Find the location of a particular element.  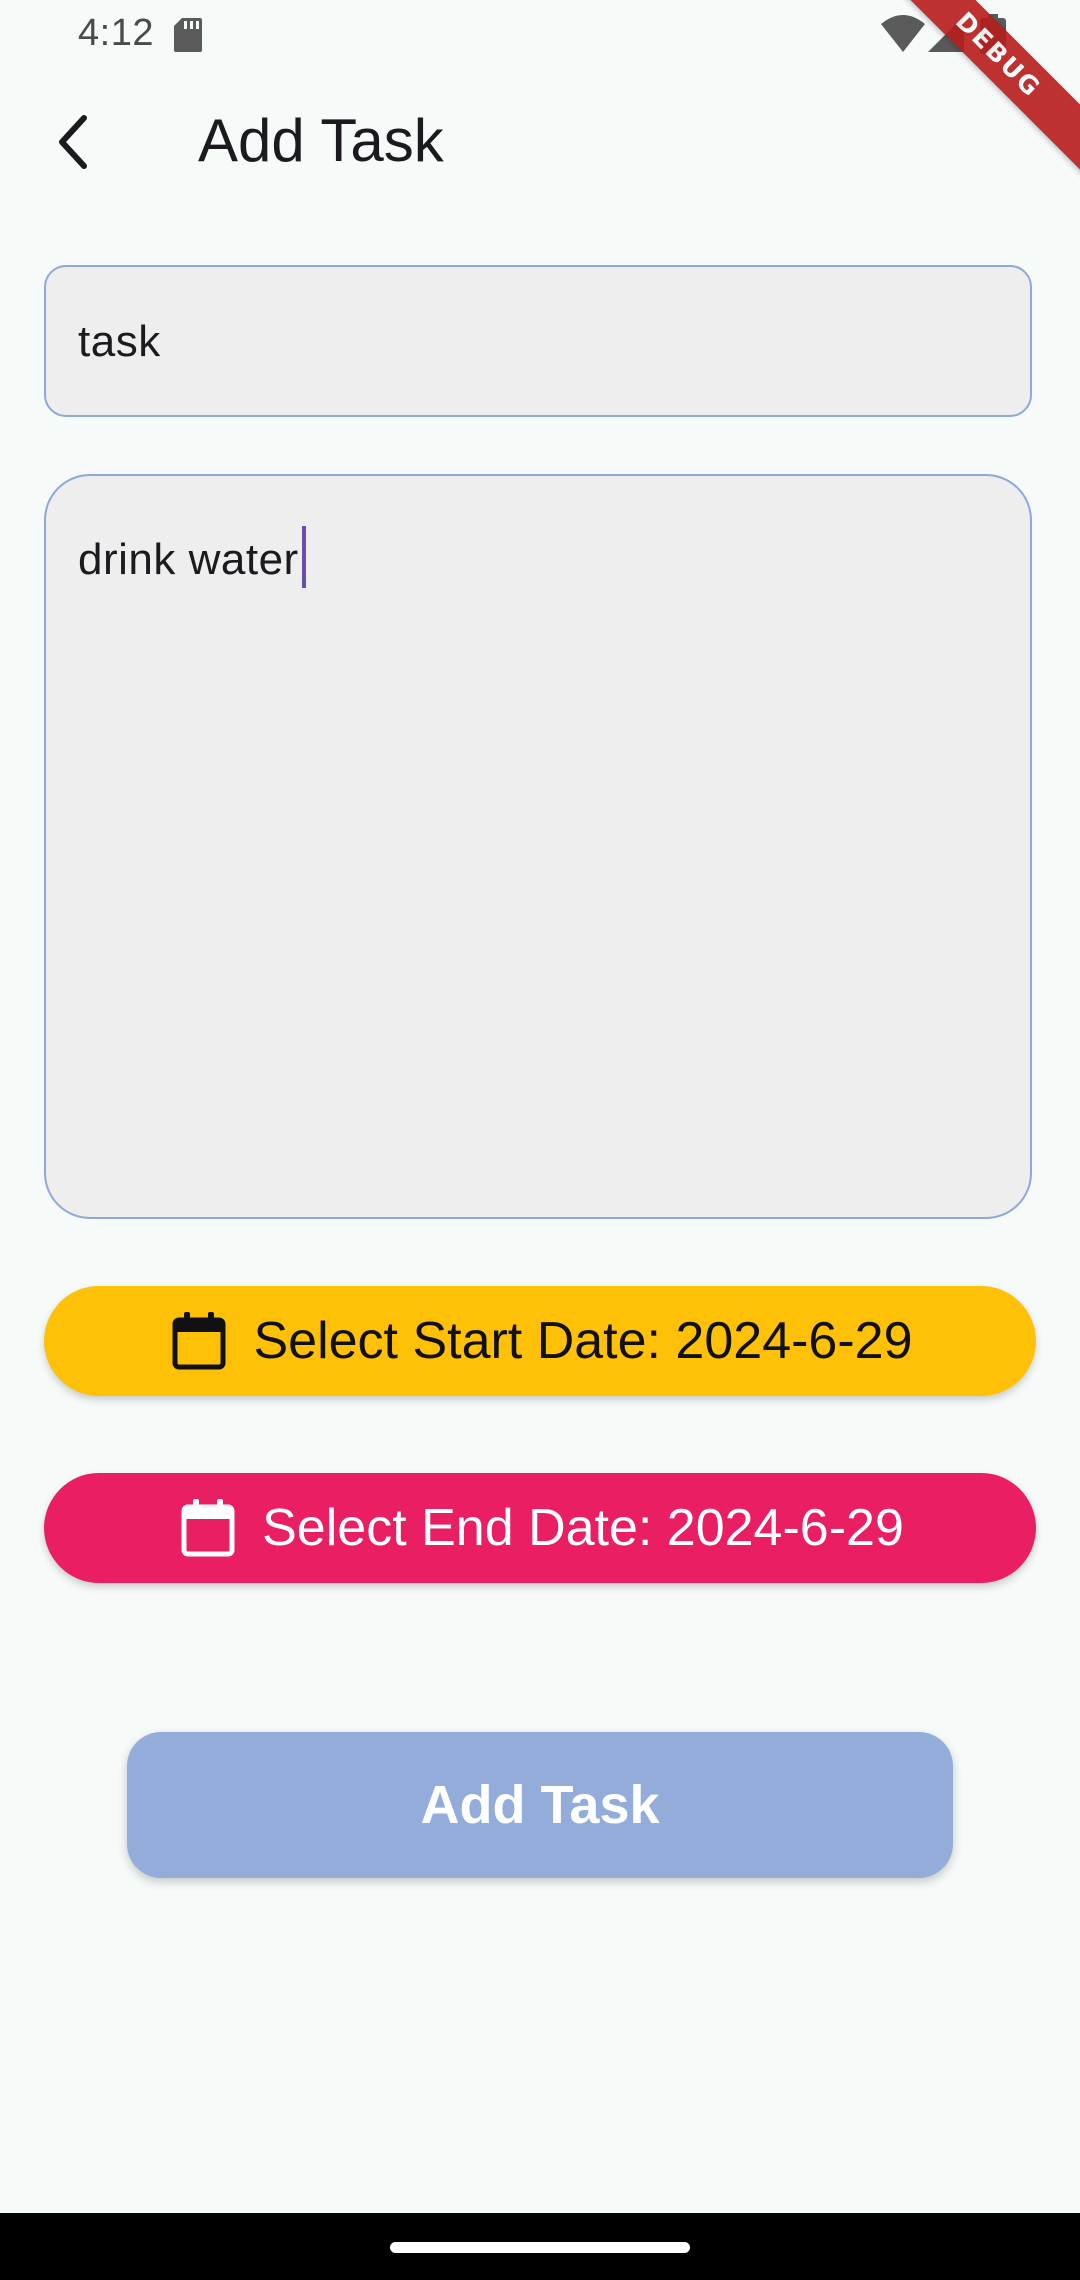

select-start-date-button: Select Start Date: 2024-6-29 is located at coordinates (540, 1341).